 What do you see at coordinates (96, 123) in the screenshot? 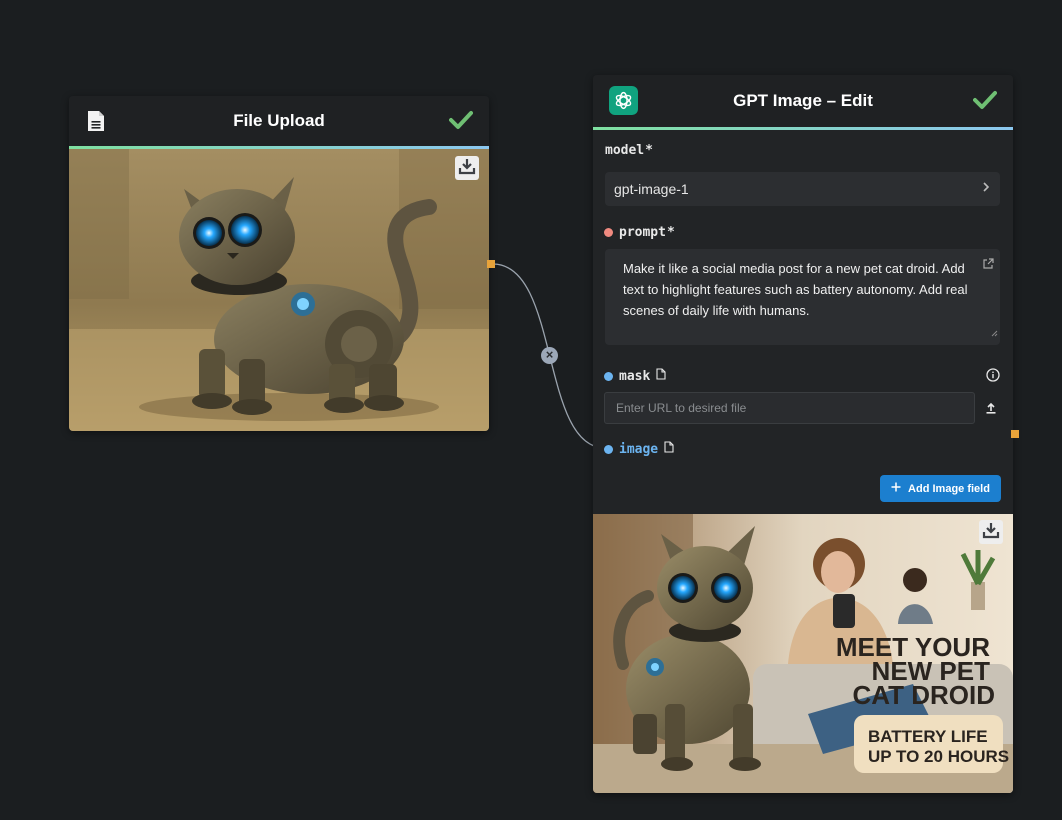
I see `document-icon` at bounding box center [96, 123].